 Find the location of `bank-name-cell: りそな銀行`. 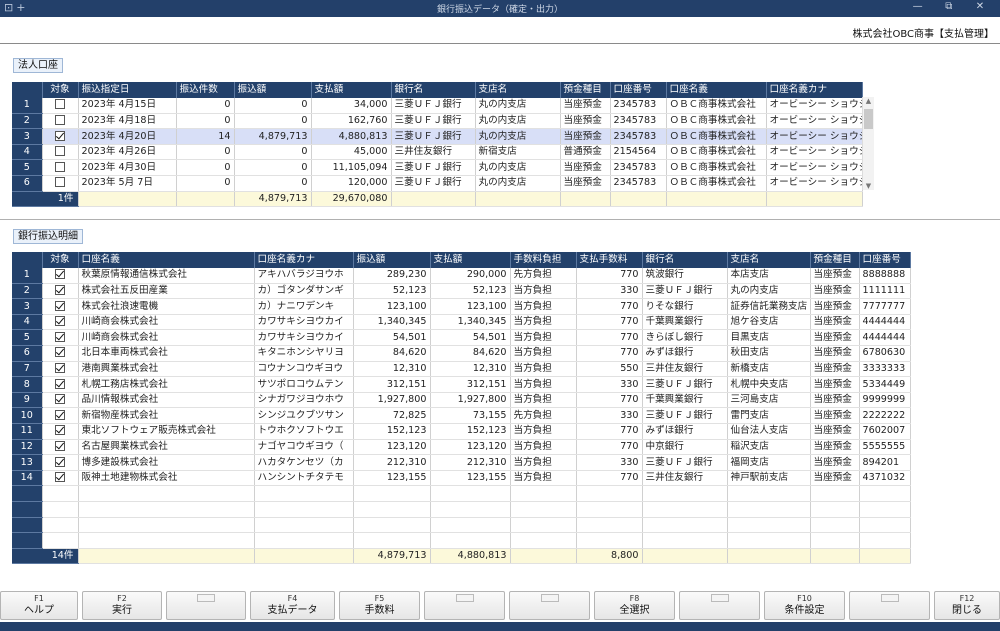

bank-name-cell: りそな銀行 is located at coordinates (685, 306).